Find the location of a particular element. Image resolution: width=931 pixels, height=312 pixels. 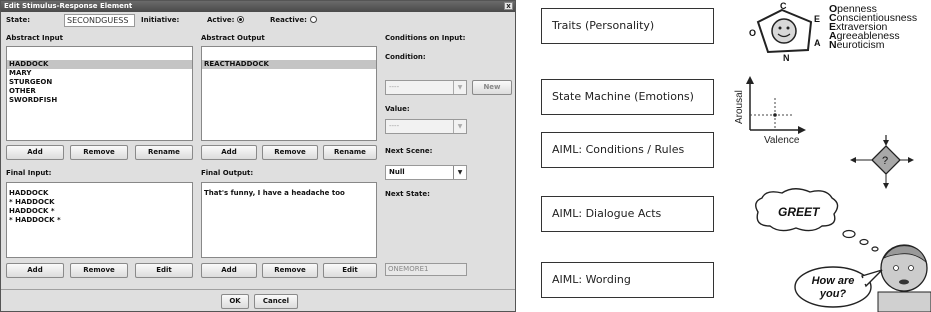

character-face-icon is located at coordinates (904, 278).